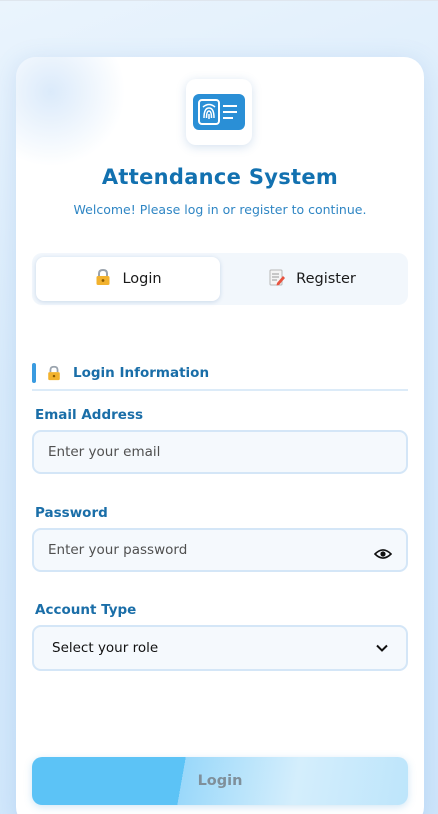 The height and width of the screenshot is (814, 438). I want to click on section-accent-bar, so click(34, 373).